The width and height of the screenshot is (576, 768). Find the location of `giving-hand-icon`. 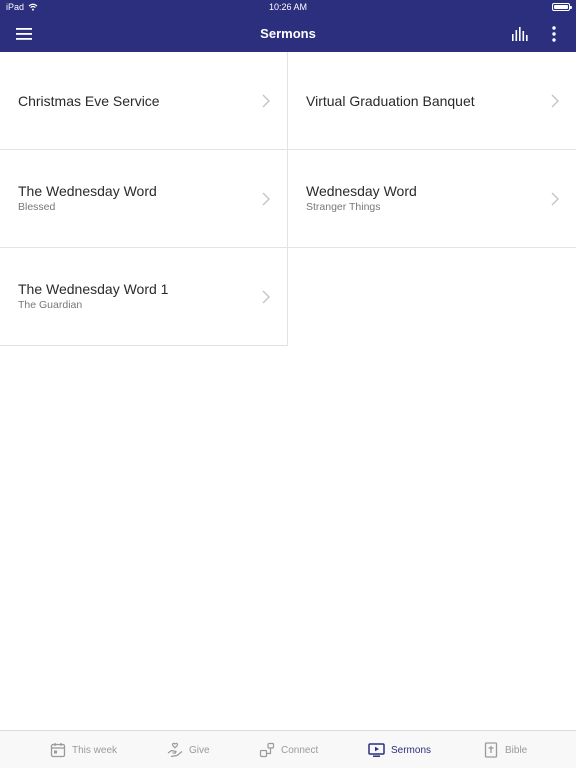

giving-hand-icon is located at coordinates (175, 750).